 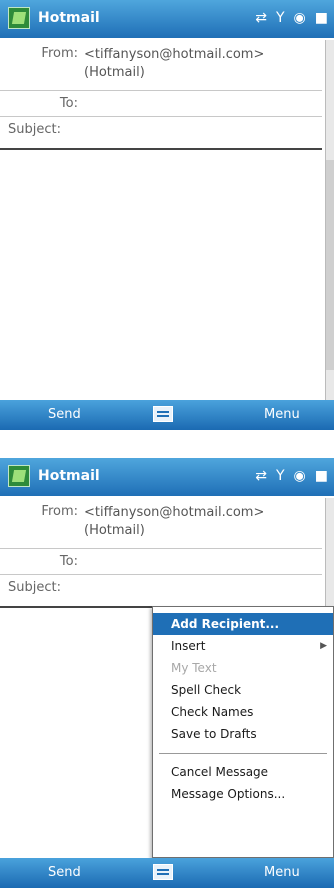 I want to click on scrollbar-thumb, so click(x=330, y=265).